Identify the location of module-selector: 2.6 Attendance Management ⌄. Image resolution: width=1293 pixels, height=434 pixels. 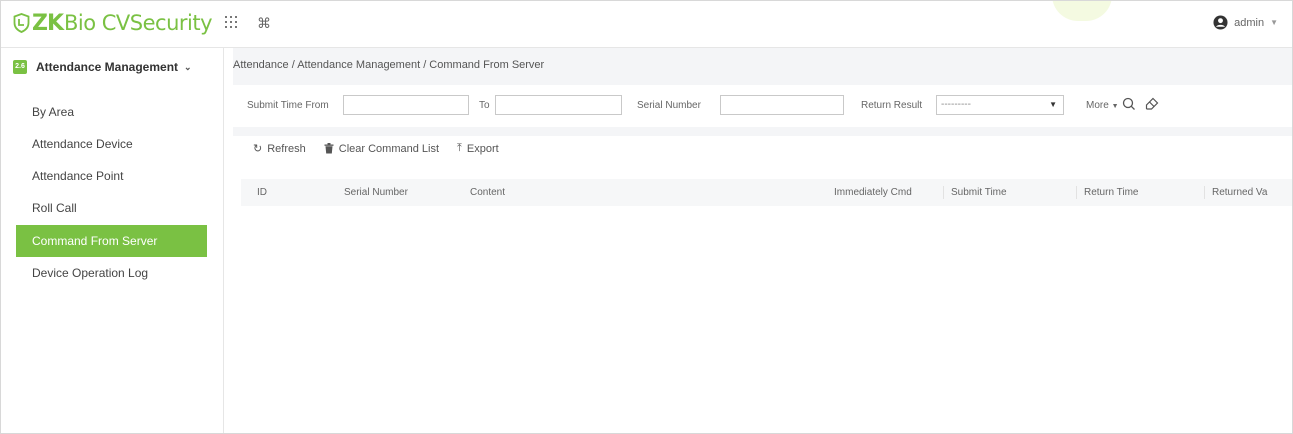
(102, 67).